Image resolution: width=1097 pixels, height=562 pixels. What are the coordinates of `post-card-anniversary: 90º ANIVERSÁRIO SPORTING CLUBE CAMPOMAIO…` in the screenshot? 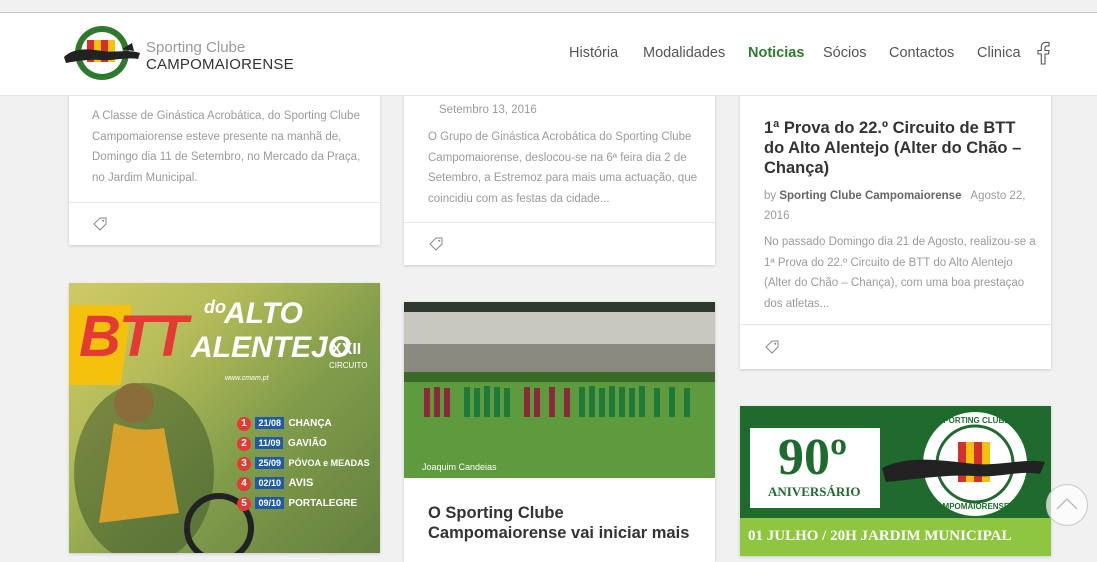 It's located at (895, 481).